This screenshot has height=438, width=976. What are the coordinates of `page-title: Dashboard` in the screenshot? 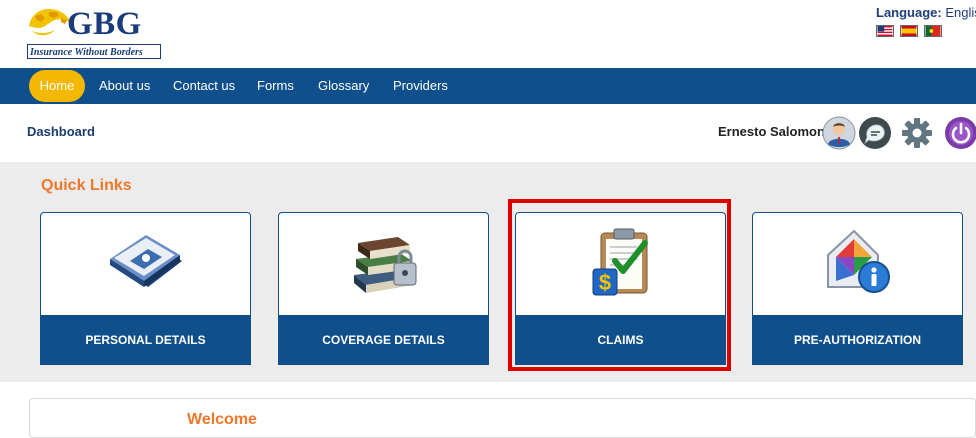 It's located at (61, 131).